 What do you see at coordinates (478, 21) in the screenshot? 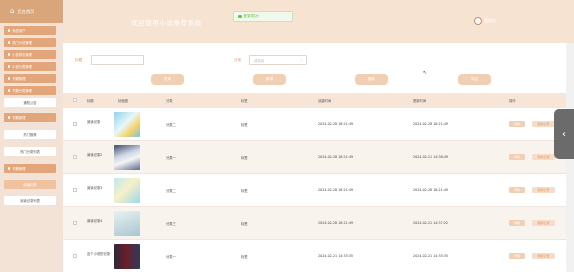
I see `avatar` at bounding box center [478, 21].